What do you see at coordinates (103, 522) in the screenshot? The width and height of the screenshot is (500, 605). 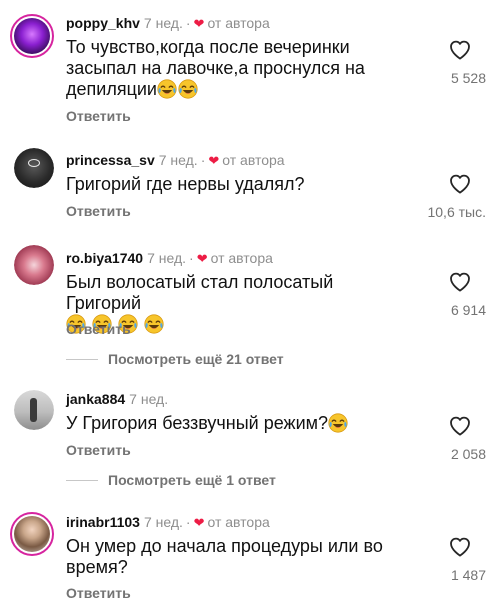 I see `username: irinabr1103` at bounding box center [103, 522].